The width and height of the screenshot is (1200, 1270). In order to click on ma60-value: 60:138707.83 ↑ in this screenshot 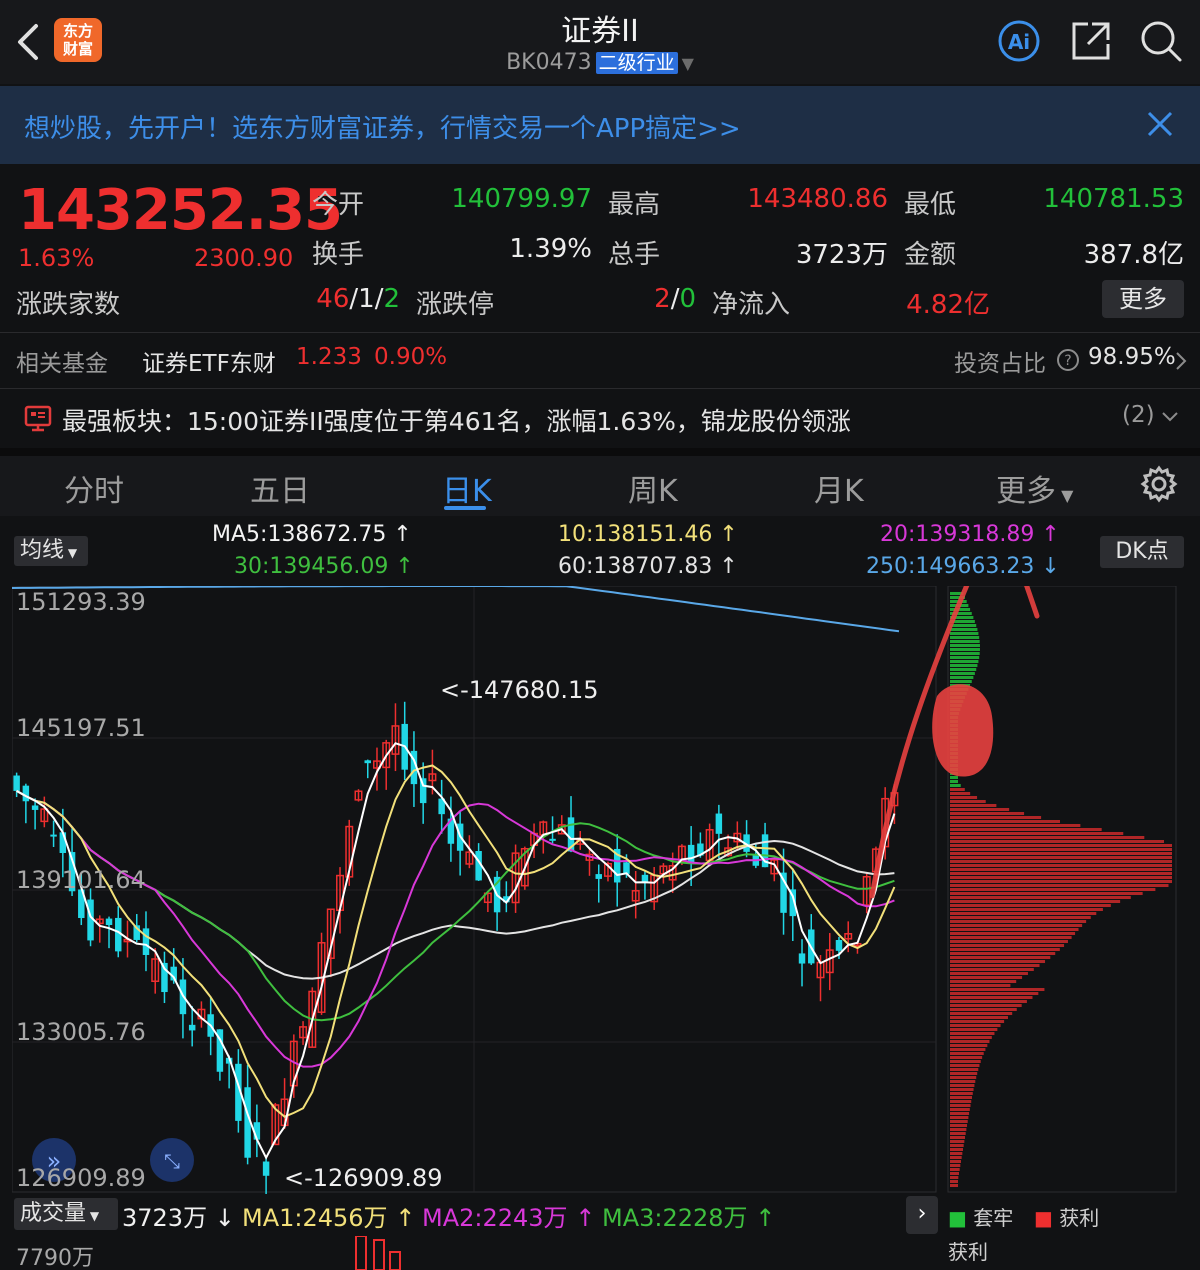, I will do `click(648, 566)`.